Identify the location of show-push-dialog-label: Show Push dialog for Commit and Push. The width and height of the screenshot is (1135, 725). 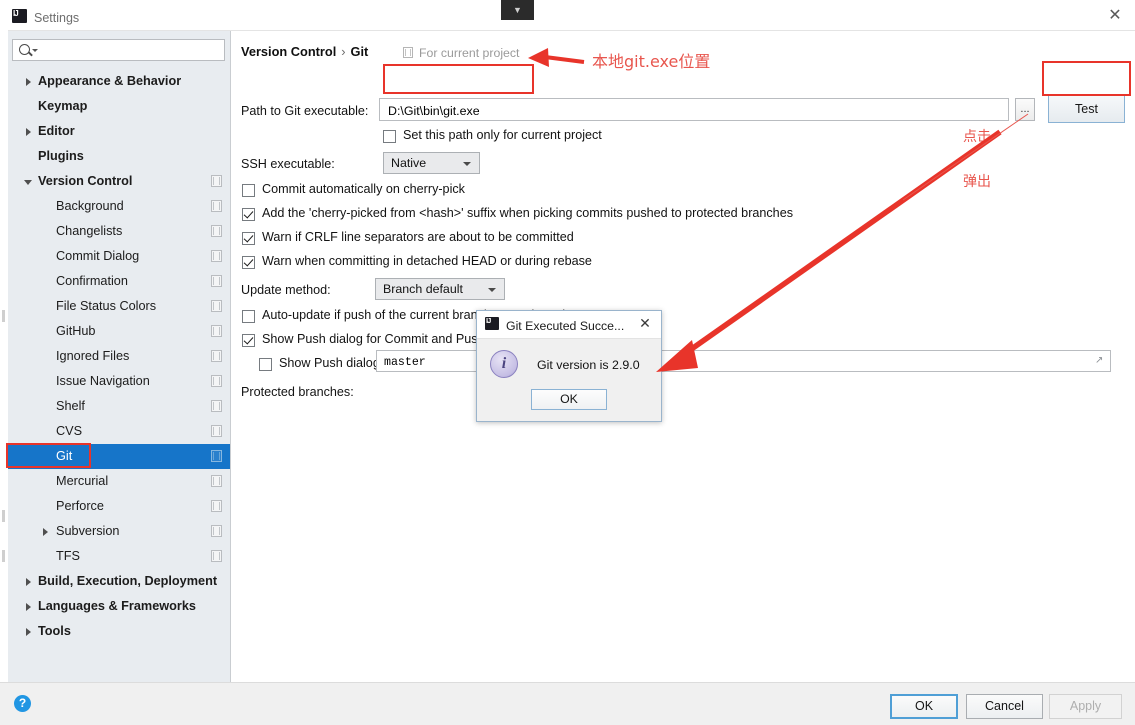
(373, 339).